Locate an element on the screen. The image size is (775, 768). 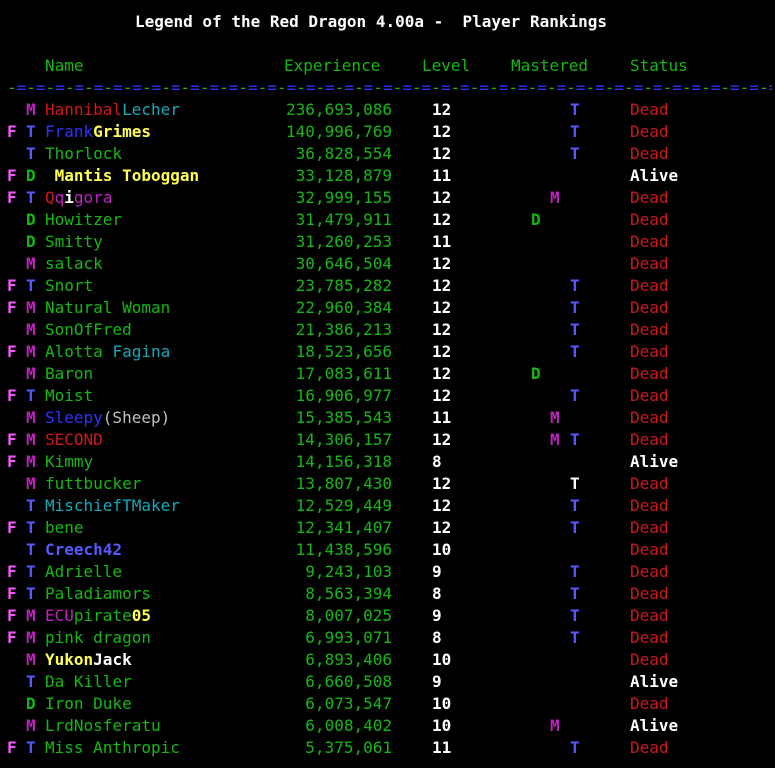
player-name-part: Alotta is located at coordinates (79, 351).